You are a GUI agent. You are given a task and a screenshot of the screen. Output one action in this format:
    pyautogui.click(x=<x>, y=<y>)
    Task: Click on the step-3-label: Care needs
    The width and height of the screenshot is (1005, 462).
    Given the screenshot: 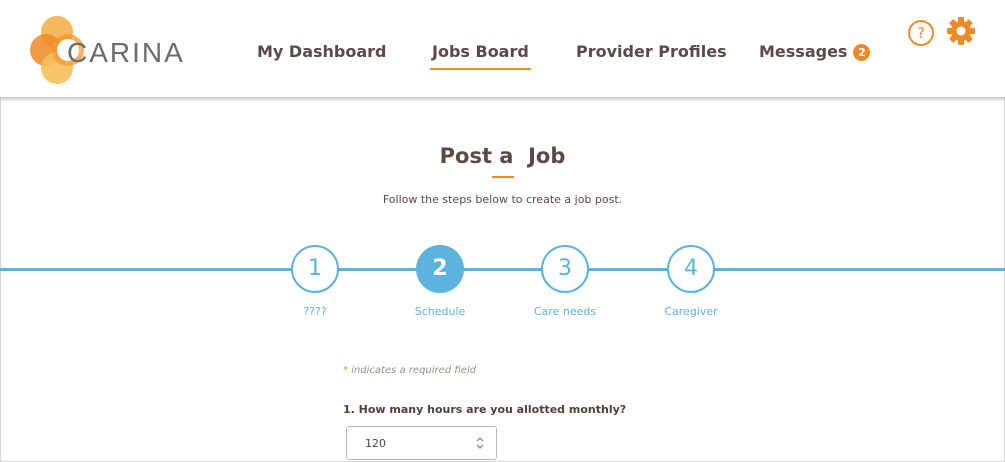 What is the action you would take?
    pyautogui.click(x=565, y=311)
    